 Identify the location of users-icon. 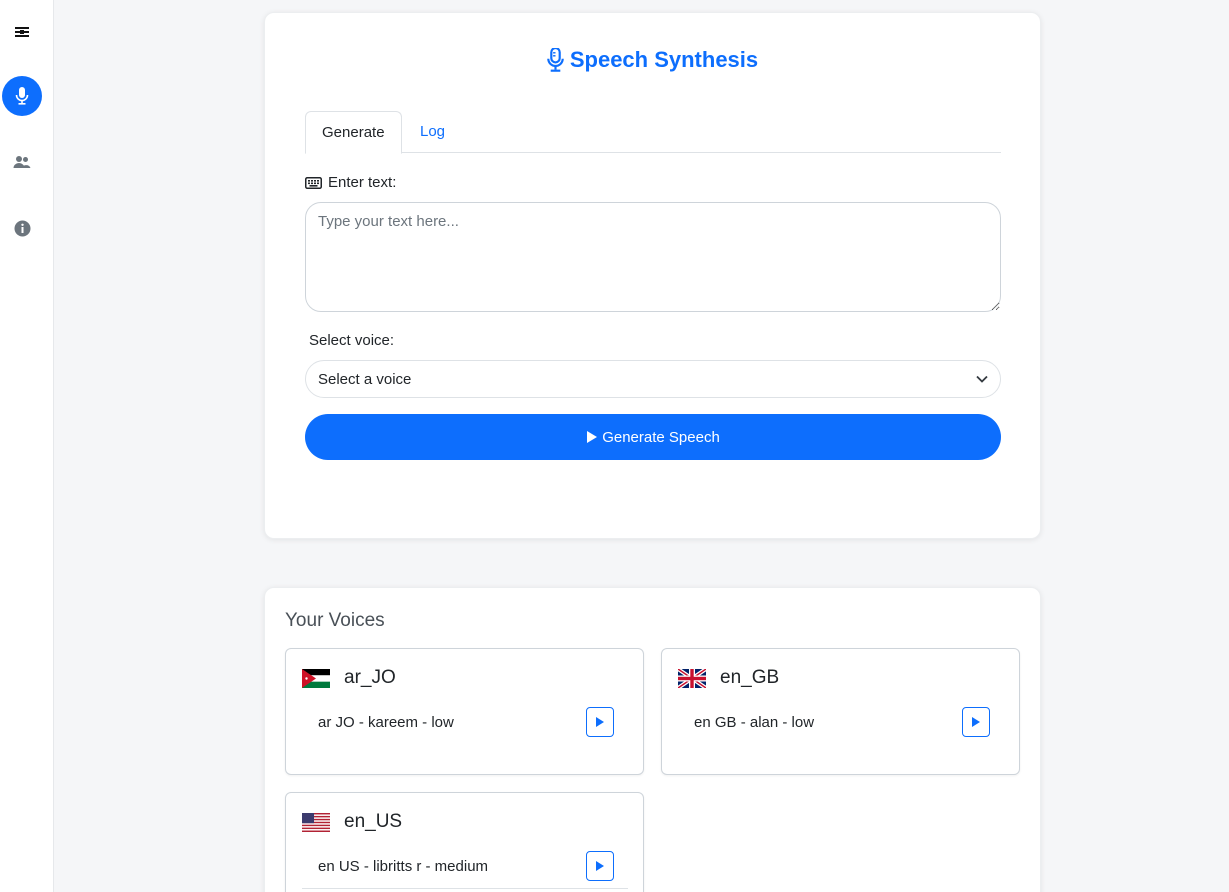
(22, 162).